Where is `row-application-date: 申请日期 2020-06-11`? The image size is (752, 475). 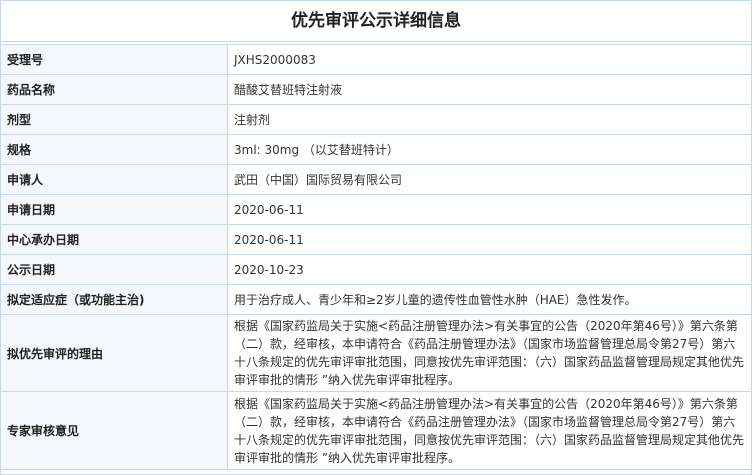
row-application-date: 申请日期 2020-06-11 is located at coordinates (376, 209).